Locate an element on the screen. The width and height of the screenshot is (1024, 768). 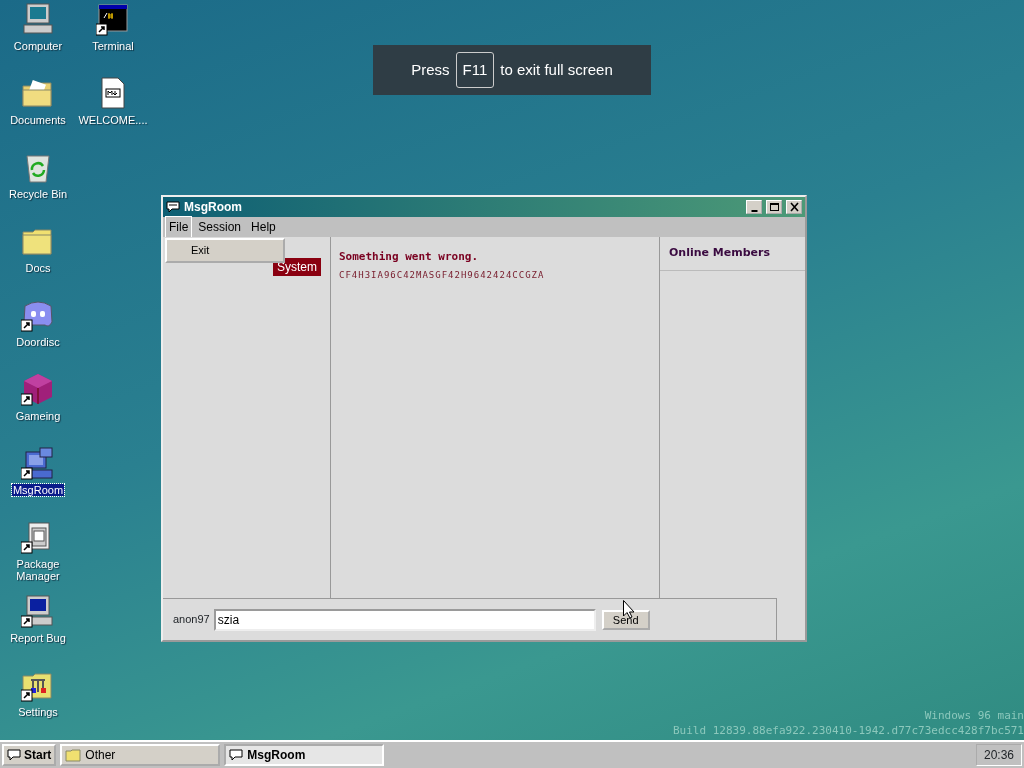
build-info: Build 12839.88efa922.230410-1942.d77c73edcc428f7bc571 is located at coordinates (848, 730).